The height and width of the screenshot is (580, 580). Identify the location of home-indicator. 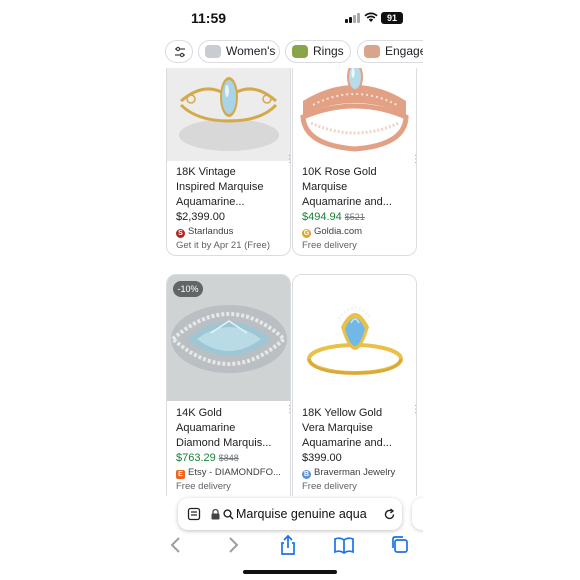
(290, 572).